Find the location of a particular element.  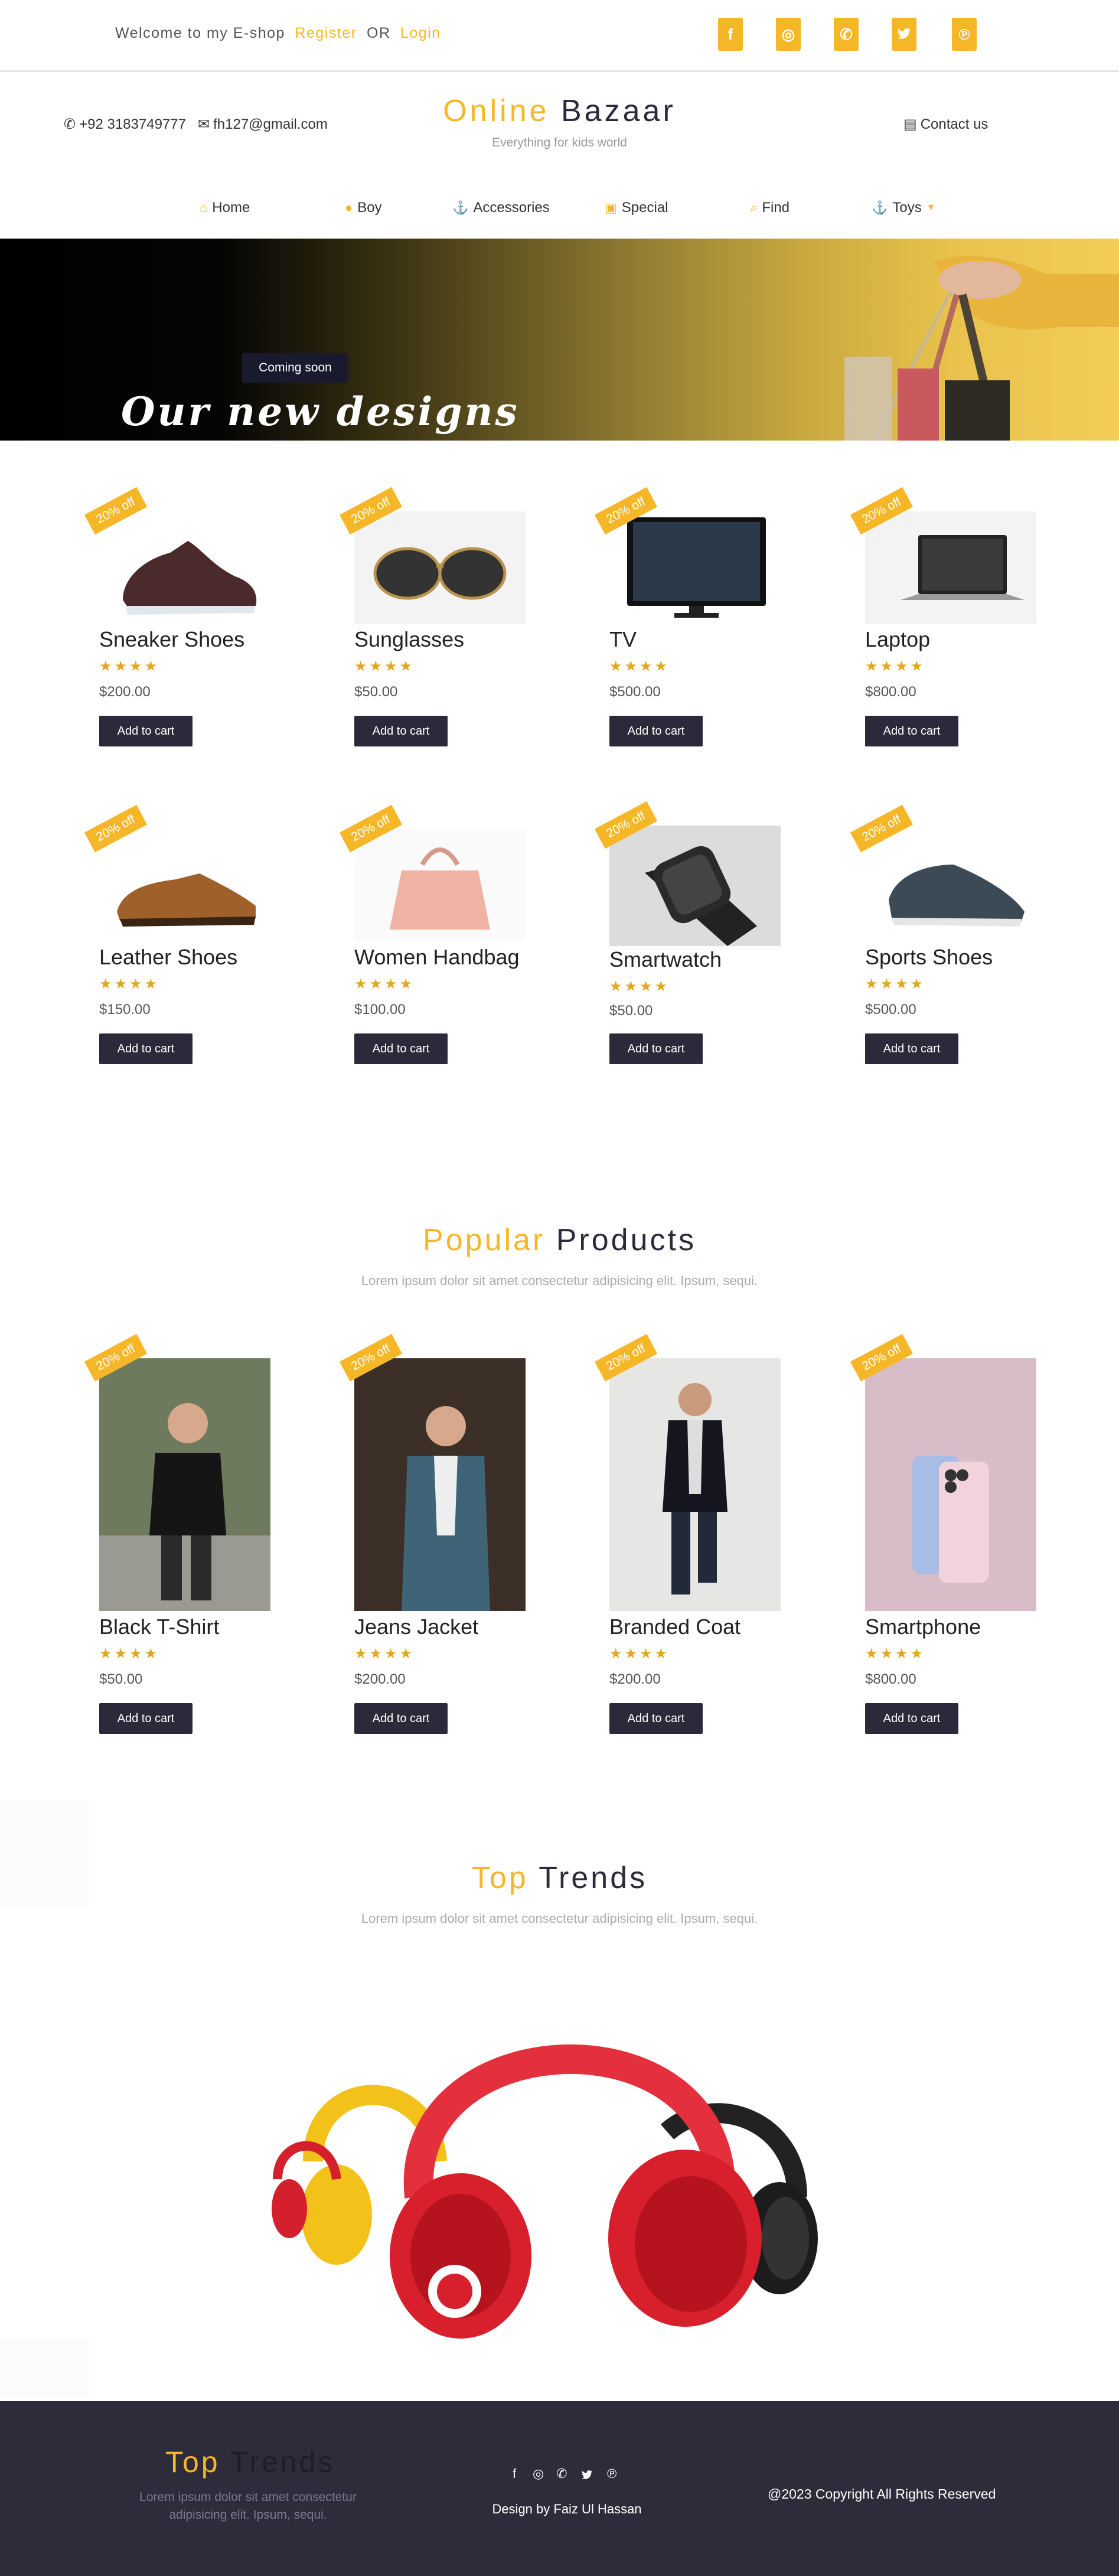

nav-label: Find is located at coordinates (776, 208).